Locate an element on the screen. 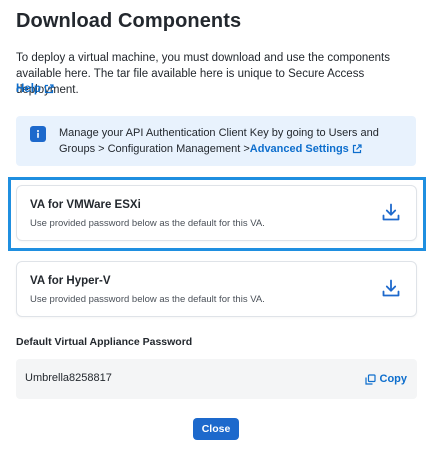 This screenshot has height=454, width=431. download-vmware-esxi-button is located at coordinates (391, 212).